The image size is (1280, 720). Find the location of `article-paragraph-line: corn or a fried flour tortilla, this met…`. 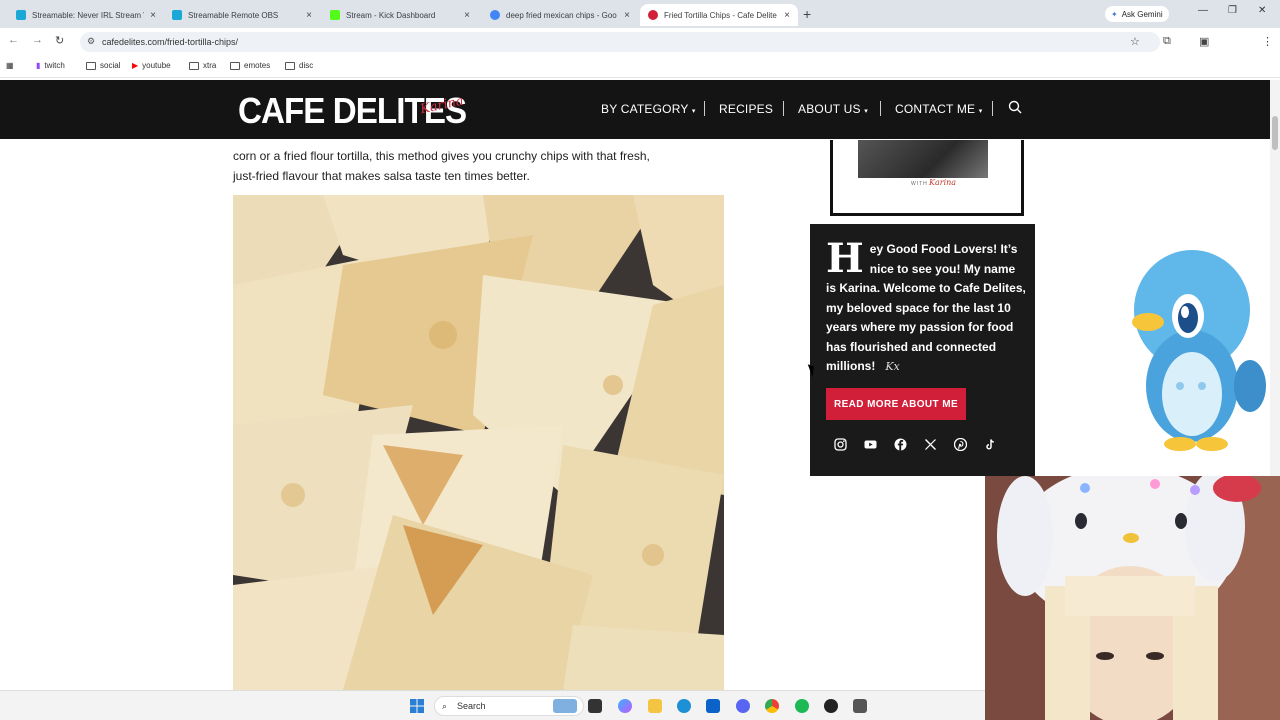

article-paragraph-line: corn or a fried flour tortilla, this met… is located at coordinates (441, 156).